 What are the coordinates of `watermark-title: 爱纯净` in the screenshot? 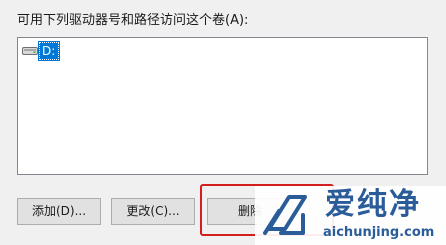 It's located at (373, 204).